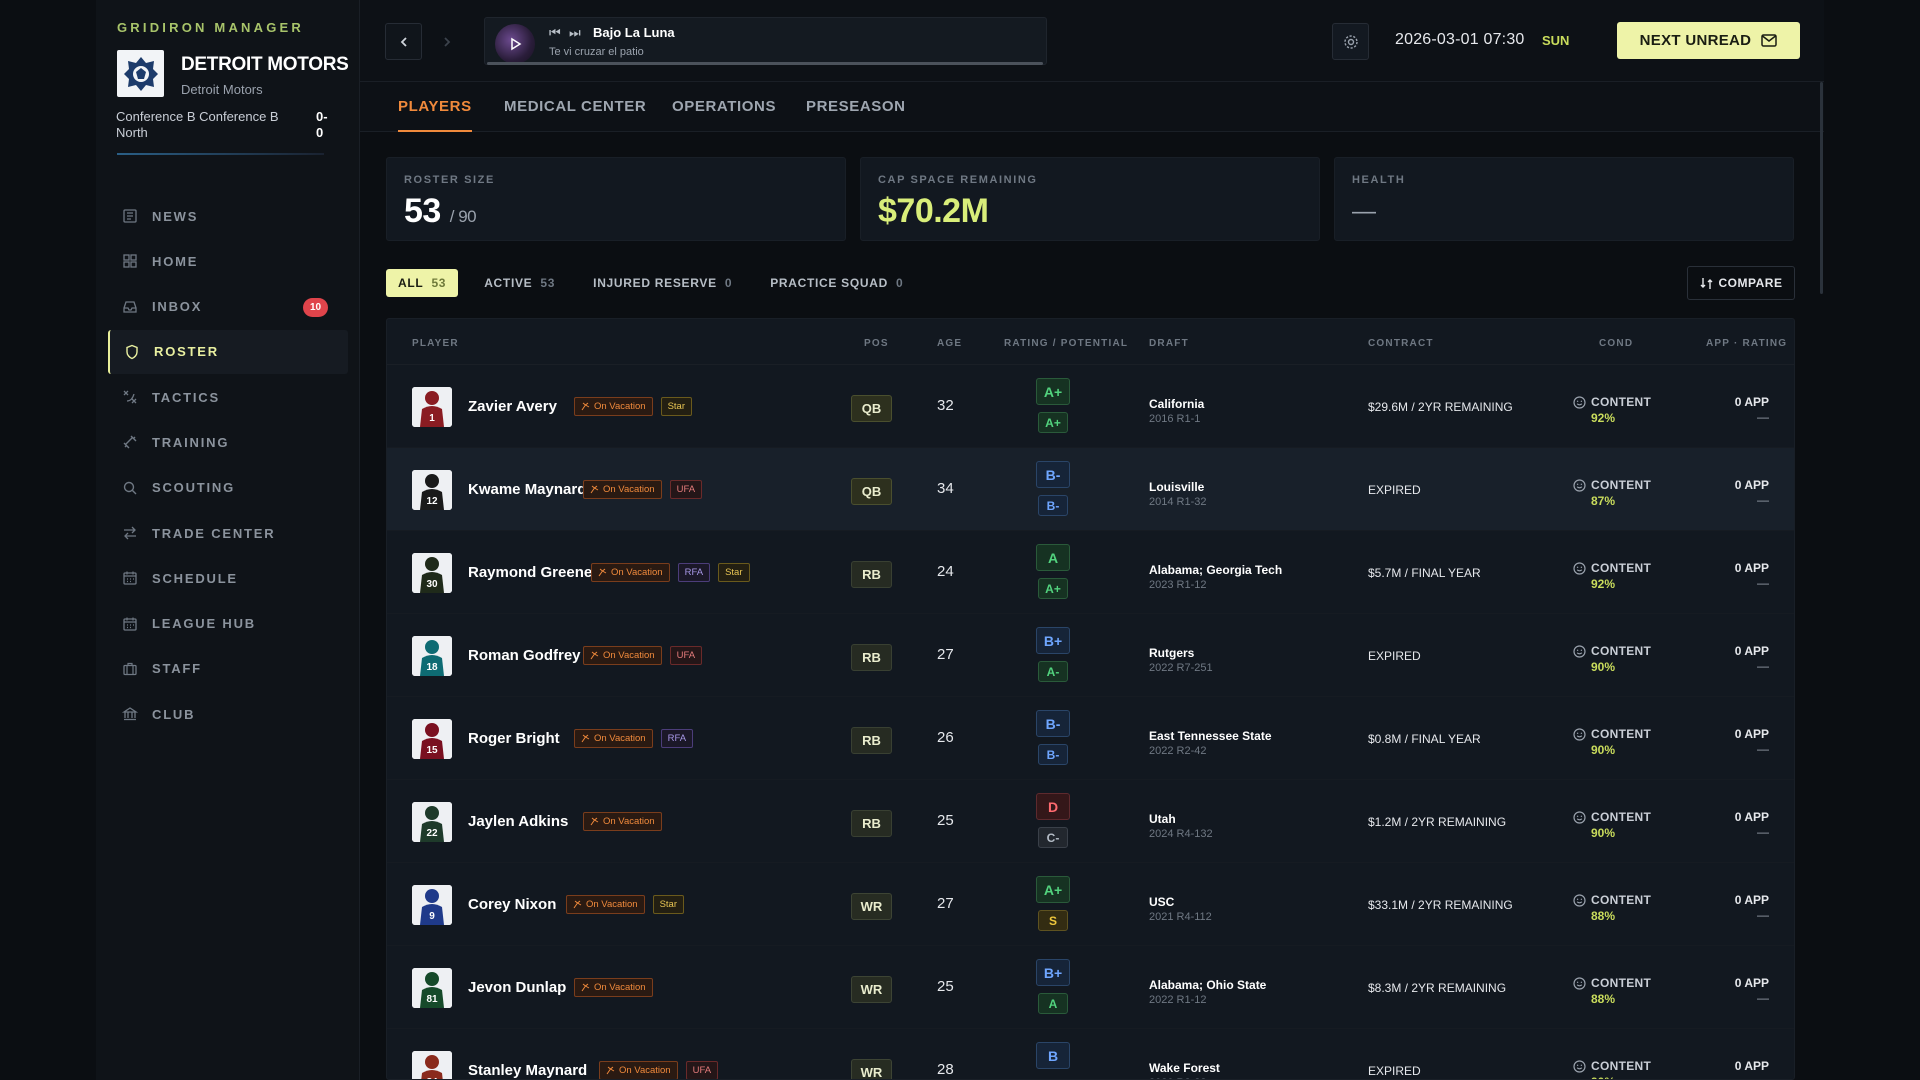 The width and height of the screenshot is (1920, 1080). I want to click on cap-space-label: CAP SPACE REMAINING, so click(958, 180).